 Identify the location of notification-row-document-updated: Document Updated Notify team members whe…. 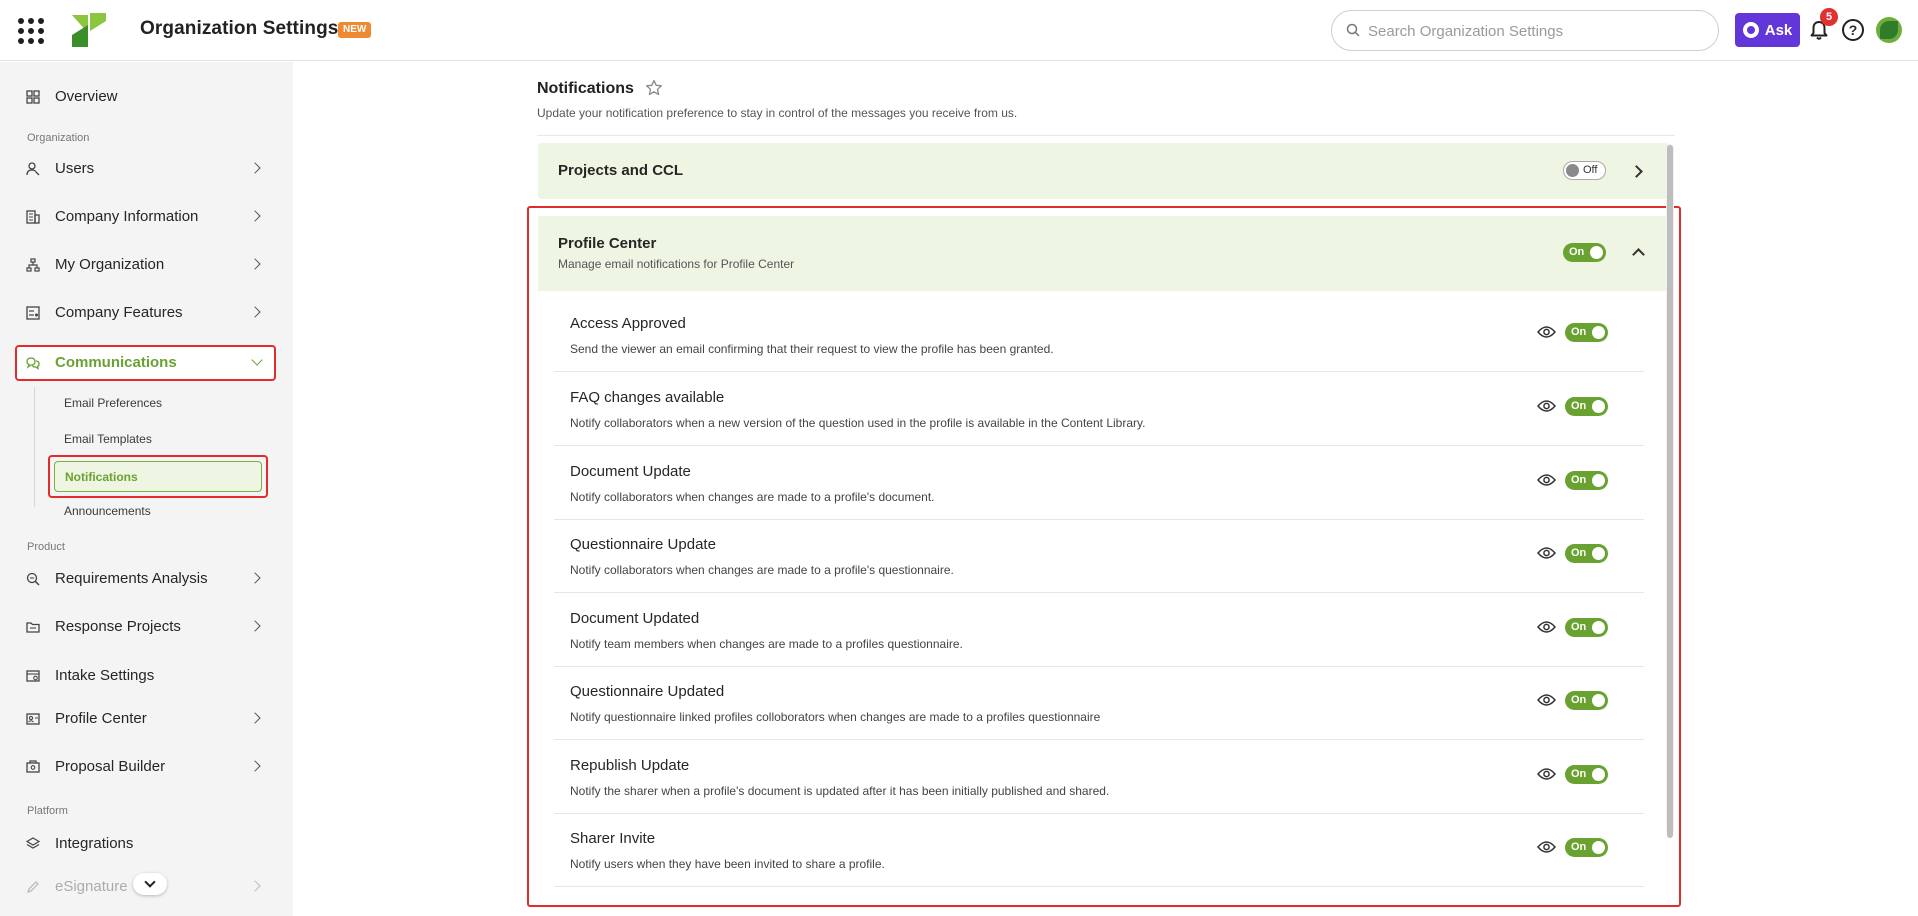
(1099, 630).